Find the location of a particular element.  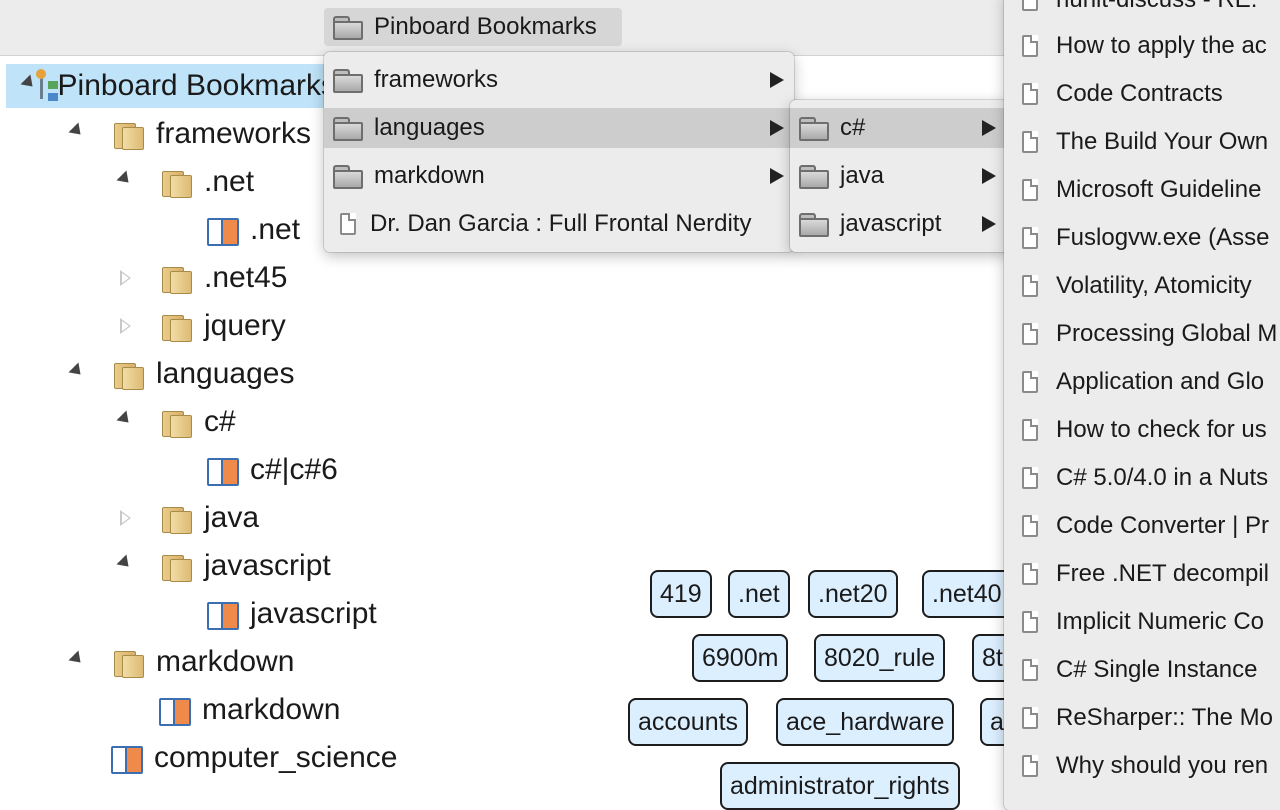

tag-chip: administrator_rights is located at coordinates (840, 786).